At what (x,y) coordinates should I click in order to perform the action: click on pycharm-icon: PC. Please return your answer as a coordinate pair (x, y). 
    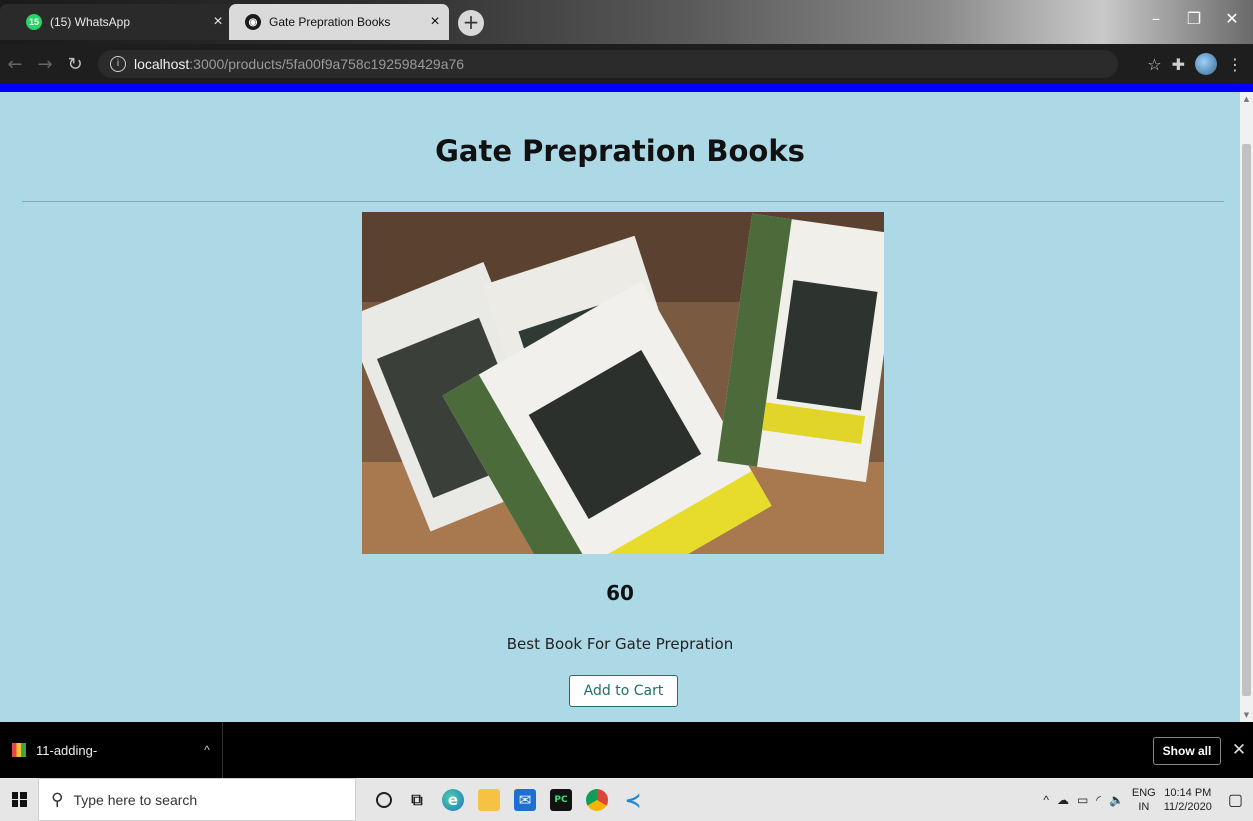
    Looking at the image, I should click on (561, 799).